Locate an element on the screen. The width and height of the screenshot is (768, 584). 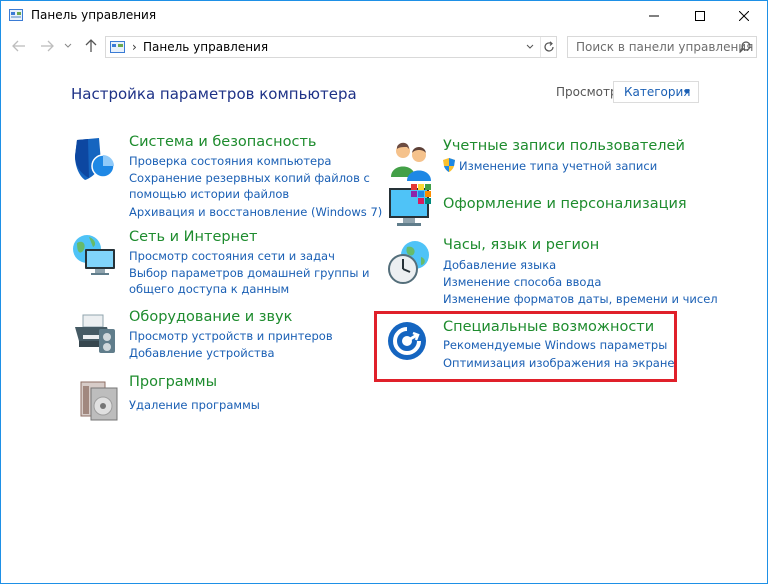
arrow-up-icon is located at coordinates (91, 45).